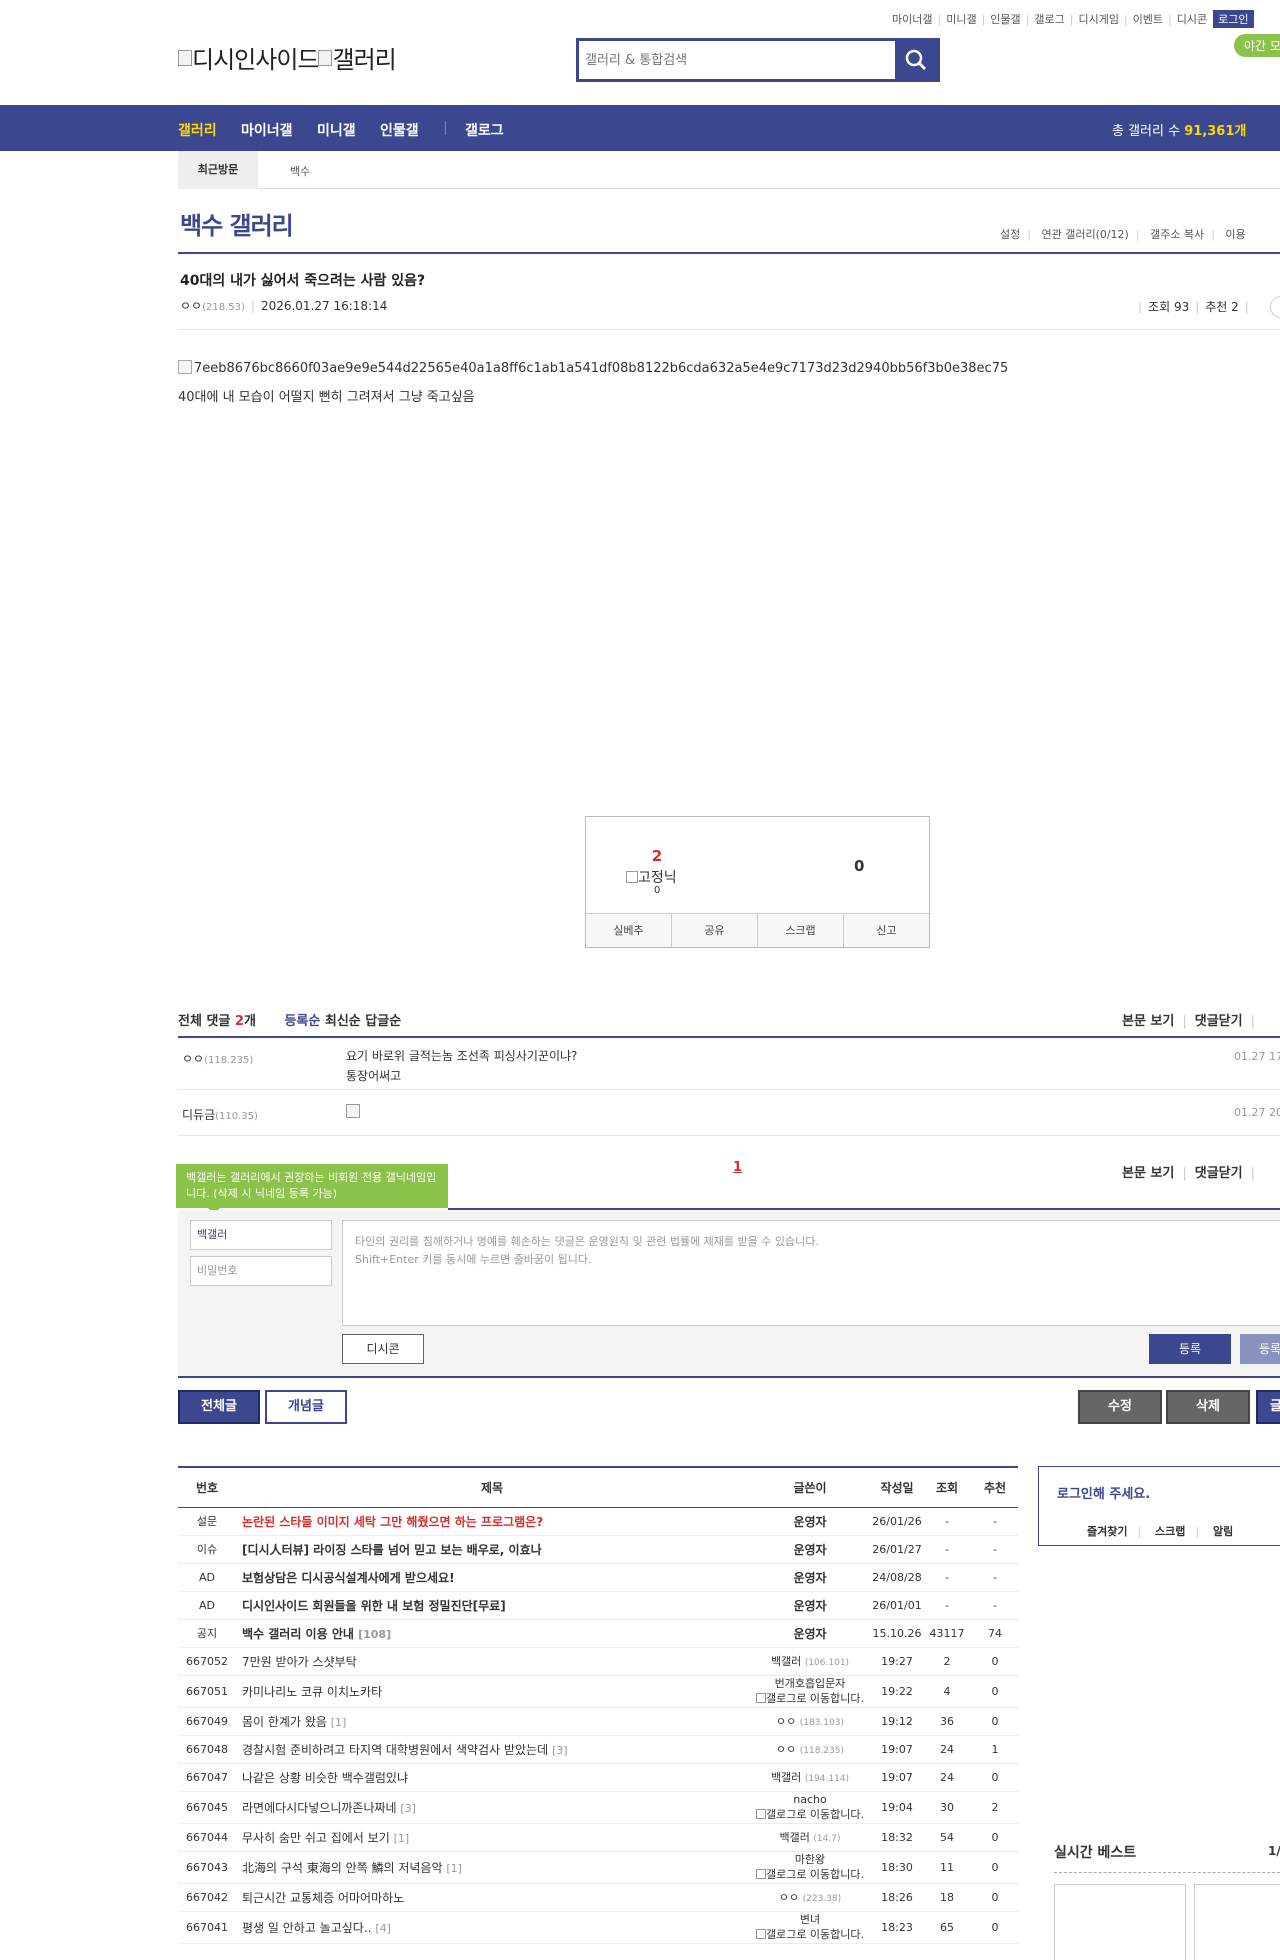  What do you see at coordinates (306, 1407) in the screenshot?
I see `concept-posts-button: 개념글` at bounding box center [306, 1407].